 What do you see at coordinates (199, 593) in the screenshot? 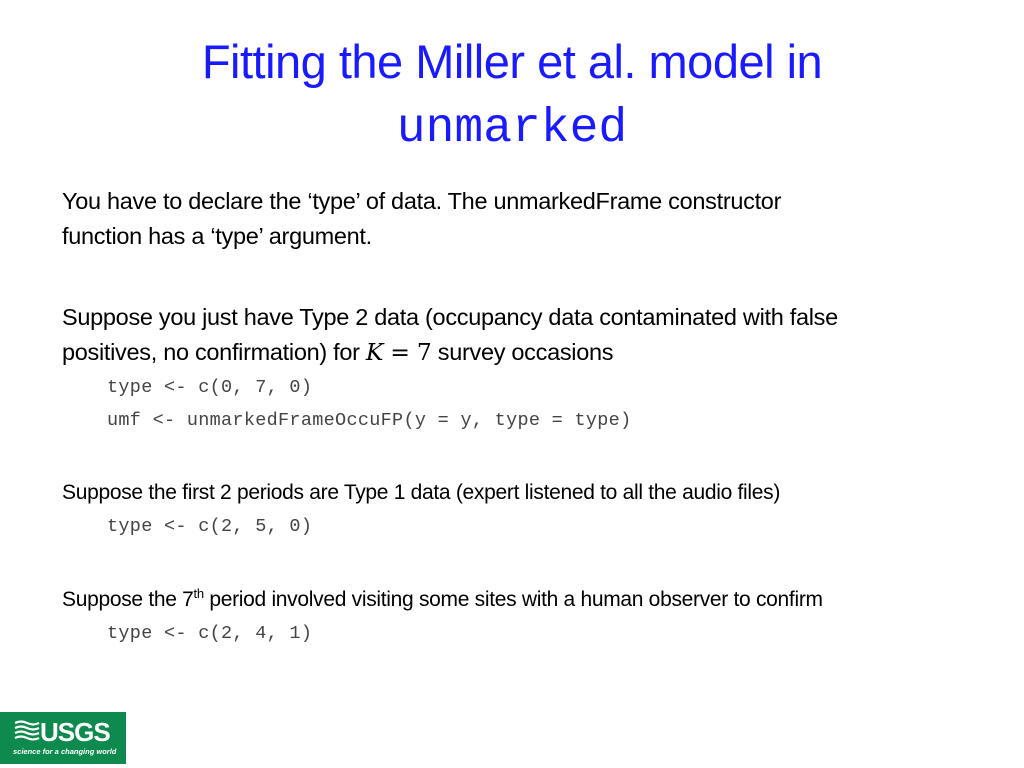
I see `superscript: th` at bounding box center [199, 593].